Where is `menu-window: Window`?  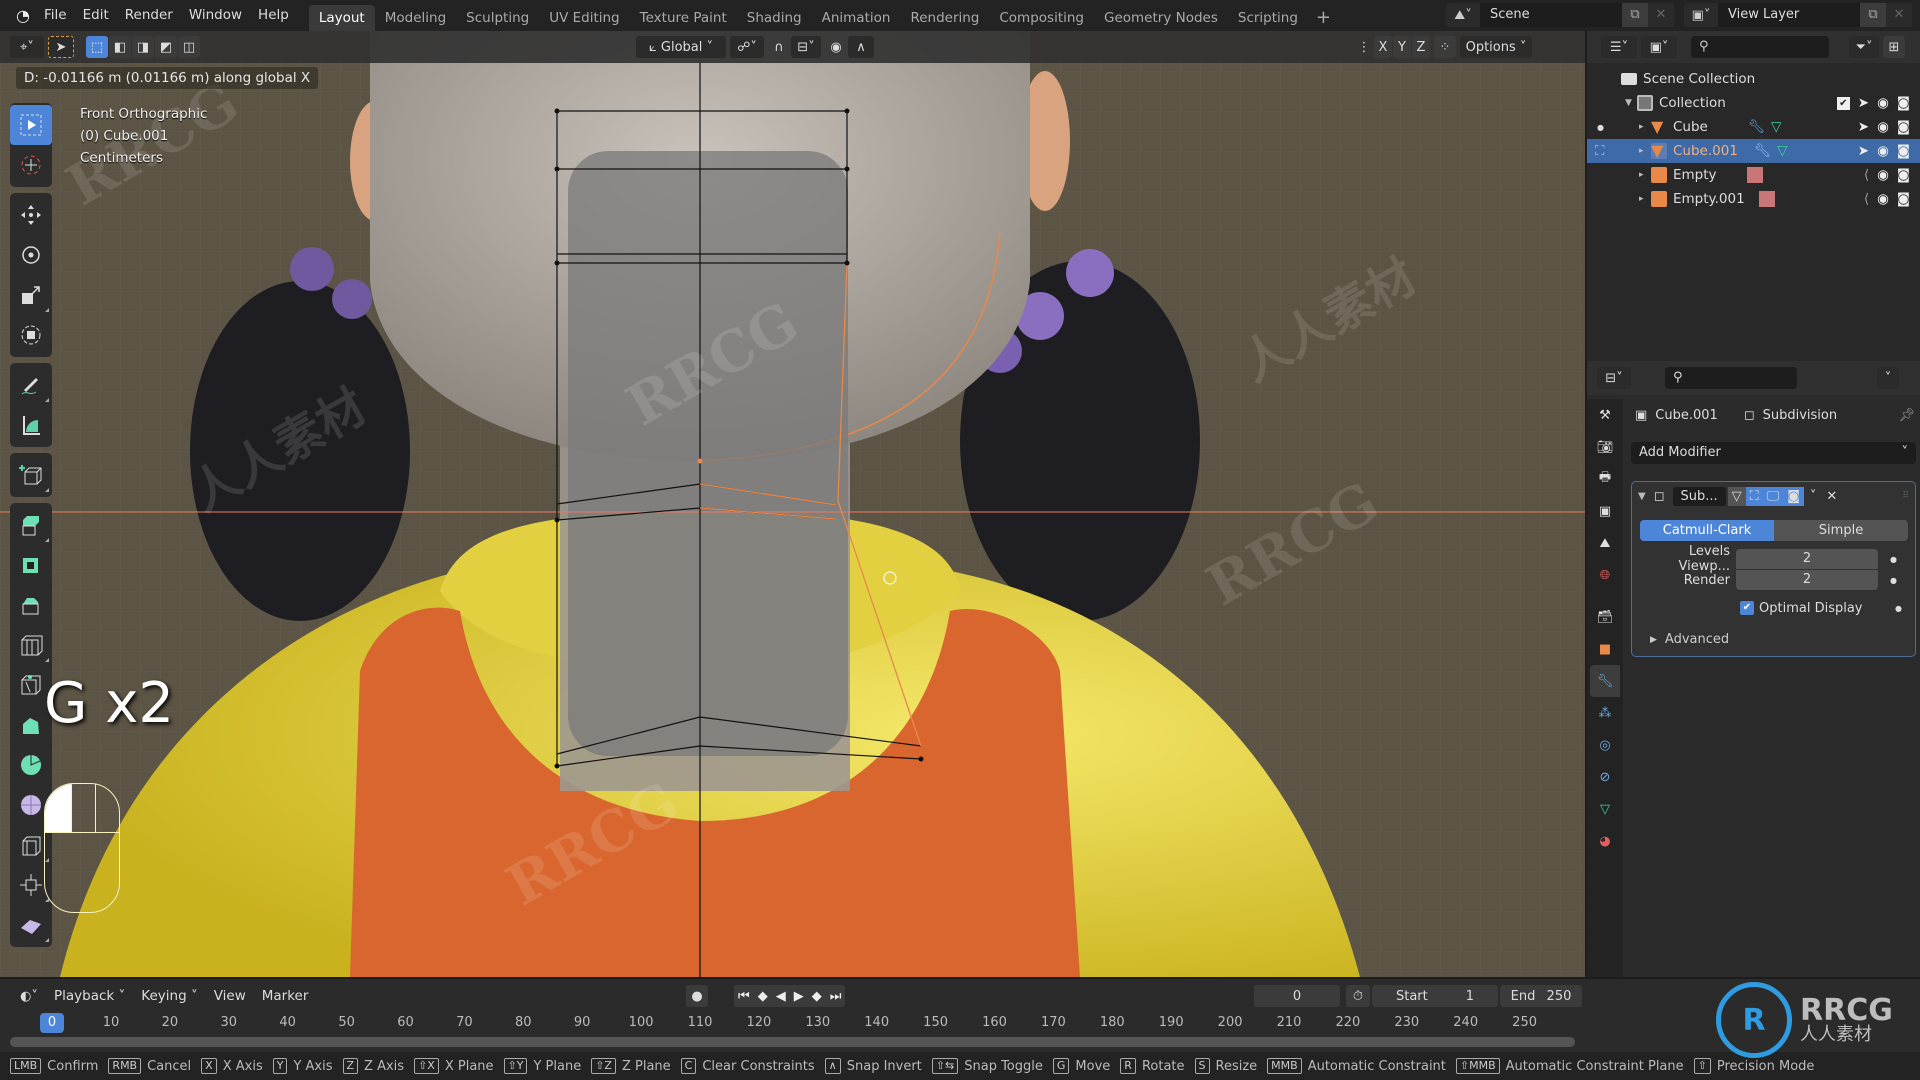
menu-window: Window is located at coordinates (215, 15).